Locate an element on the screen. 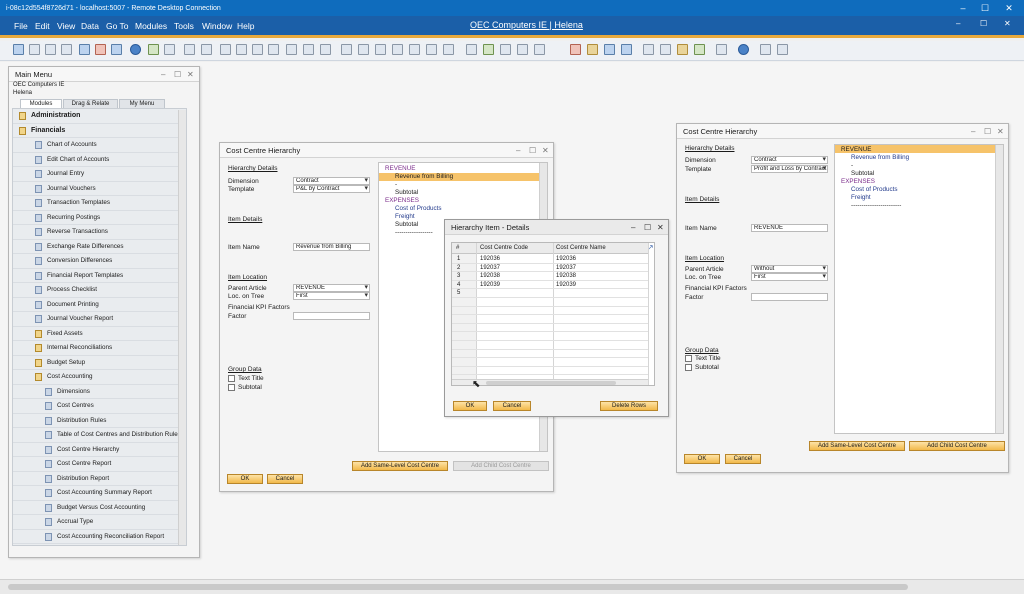 Image resolution: width=1024 pixels, height=594 pixels. crystal-icon is located at coordinates (609, 49).